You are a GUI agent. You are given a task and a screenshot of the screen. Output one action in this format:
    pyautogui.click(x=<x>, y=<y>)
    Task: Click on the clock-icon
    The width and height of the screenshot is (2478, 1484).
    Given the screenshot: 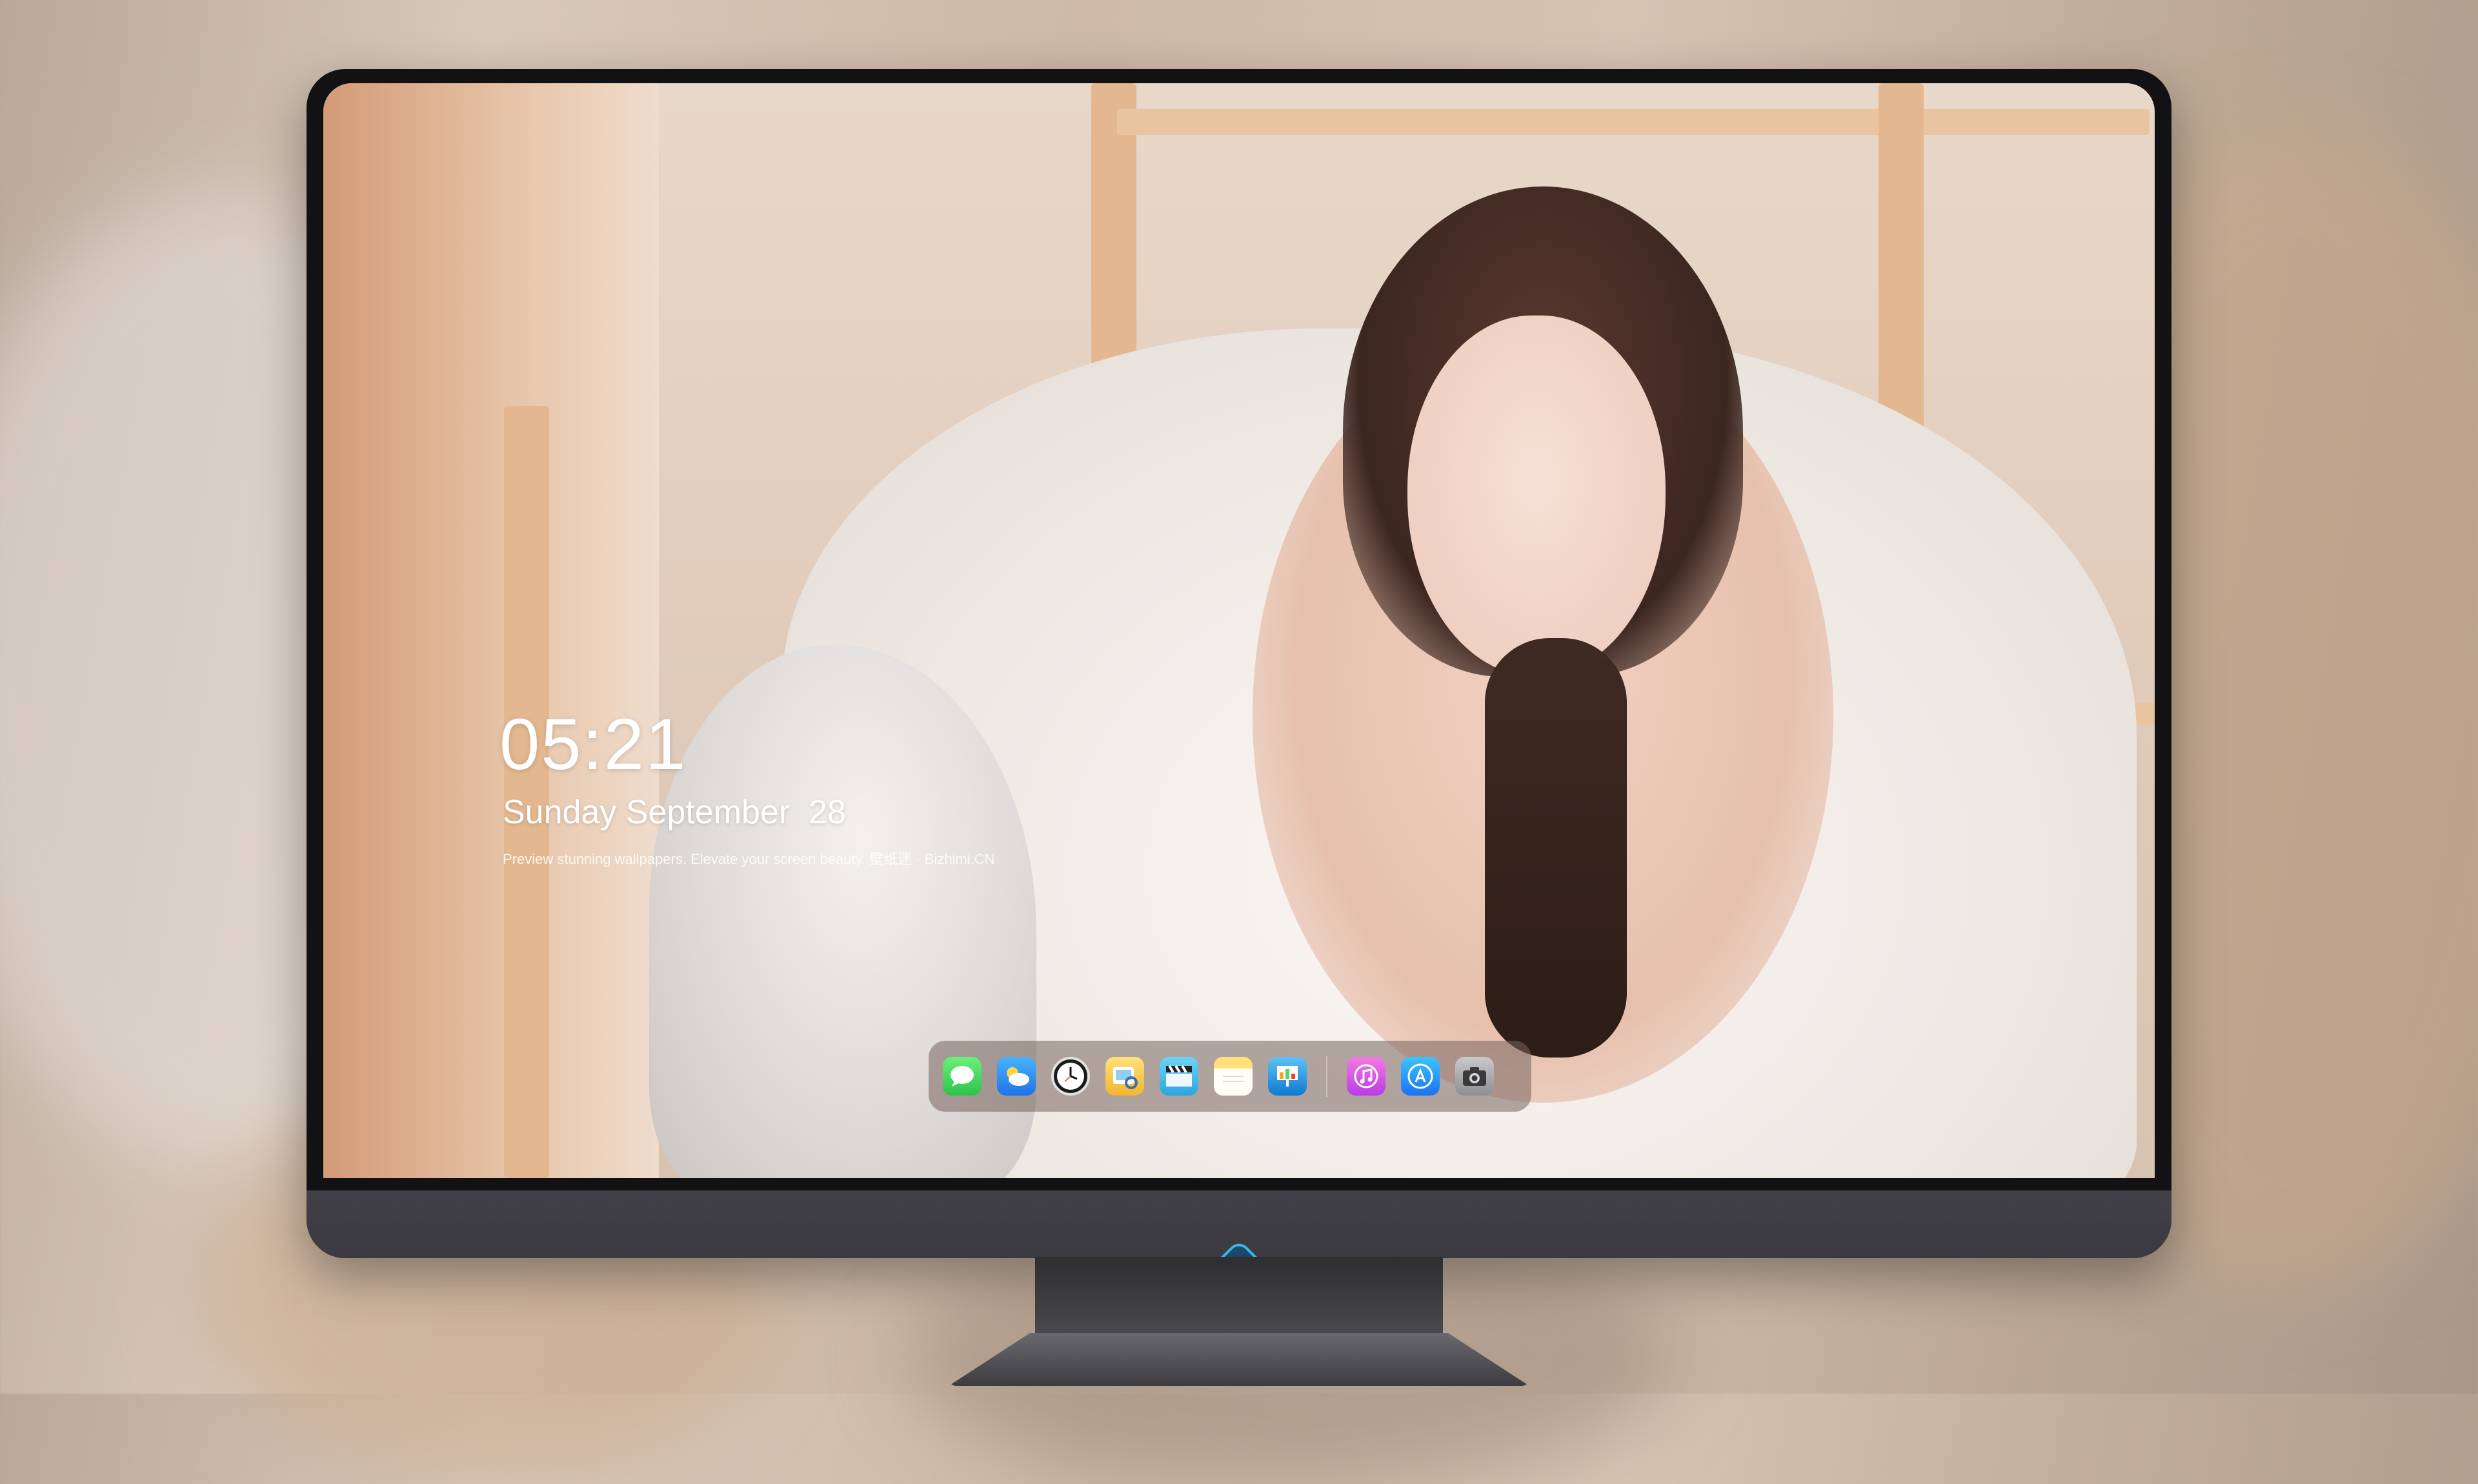 What is the action you would take?
    pyautogui.click(x=1070, y=1077)
    